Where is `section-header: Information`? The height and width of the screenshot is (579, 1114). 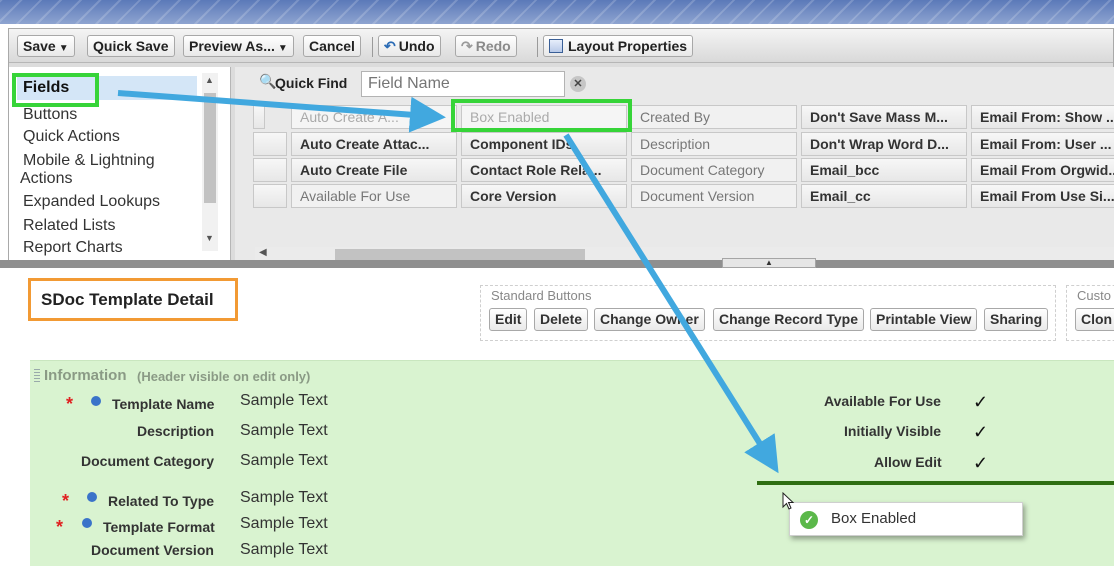 section-header: Information is located at coordinates (85, 375).